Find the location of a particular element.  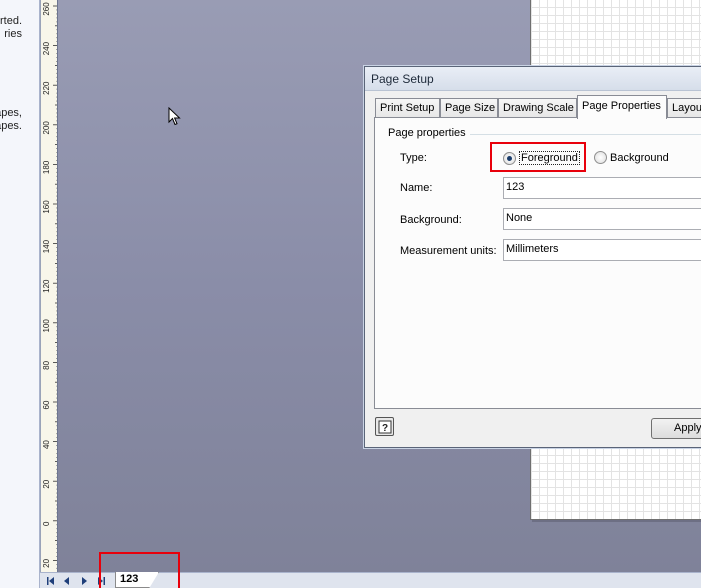

first-page-icon is located at coordinates (51, 581).